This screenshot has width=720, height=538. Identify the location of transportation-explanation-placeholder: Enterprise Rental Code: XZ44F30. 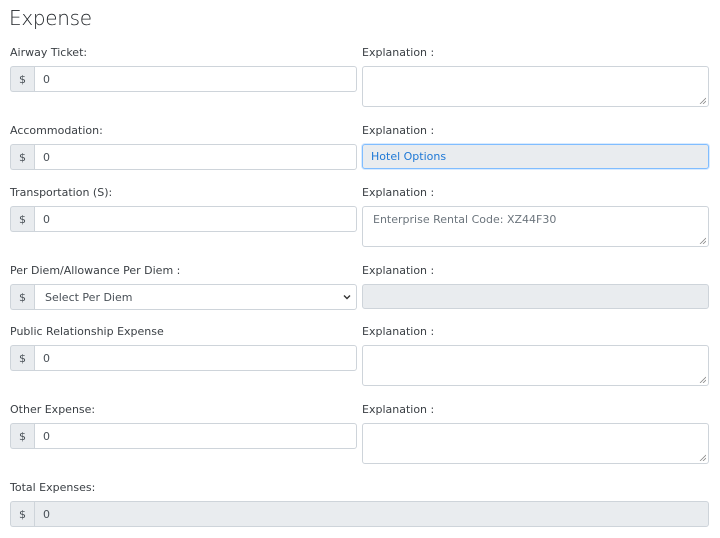
(465, 219).